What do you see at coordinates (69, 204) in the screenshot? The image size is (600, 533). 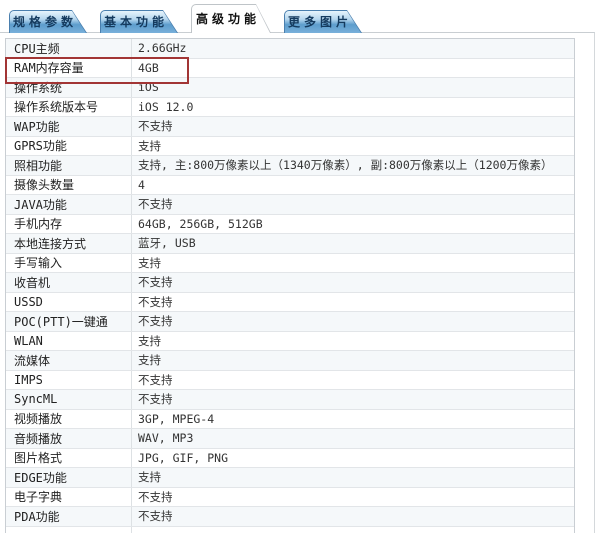 I see `spec-label: JAVA功能` at bounding box center [69, 204].